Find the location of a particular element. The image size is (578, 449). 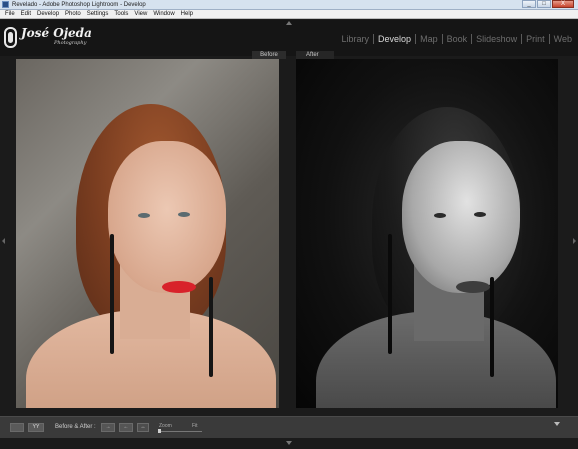

swap-settings-button: ↔ is located at coordinates (143, 427).